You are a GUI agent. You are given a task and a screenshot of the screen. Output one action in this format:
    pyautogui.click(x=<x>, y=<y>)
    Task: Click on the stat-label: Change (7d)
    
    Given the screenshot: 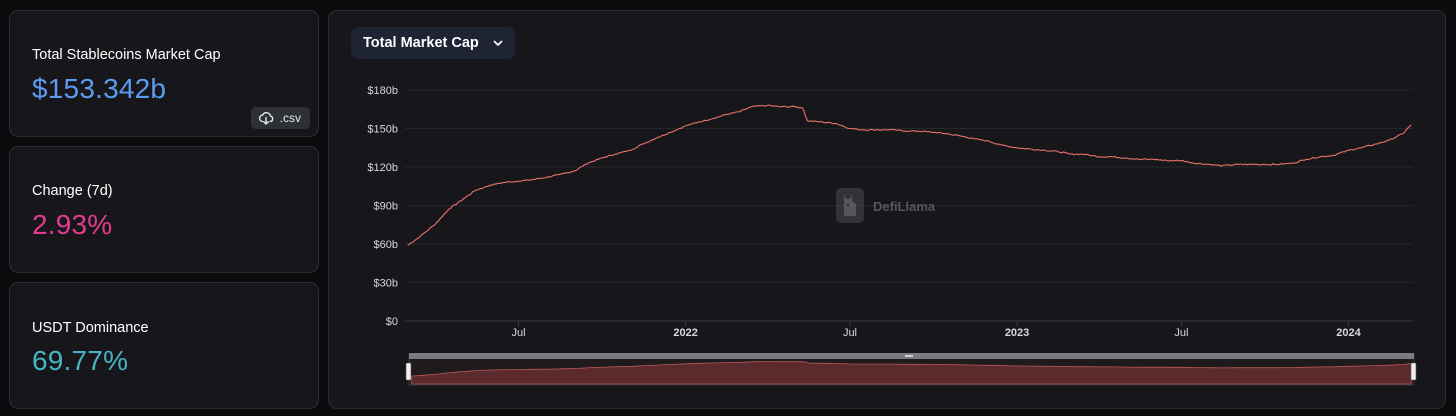 What is the action you would take?
    pyautogui.click(x=72, y=191)
    